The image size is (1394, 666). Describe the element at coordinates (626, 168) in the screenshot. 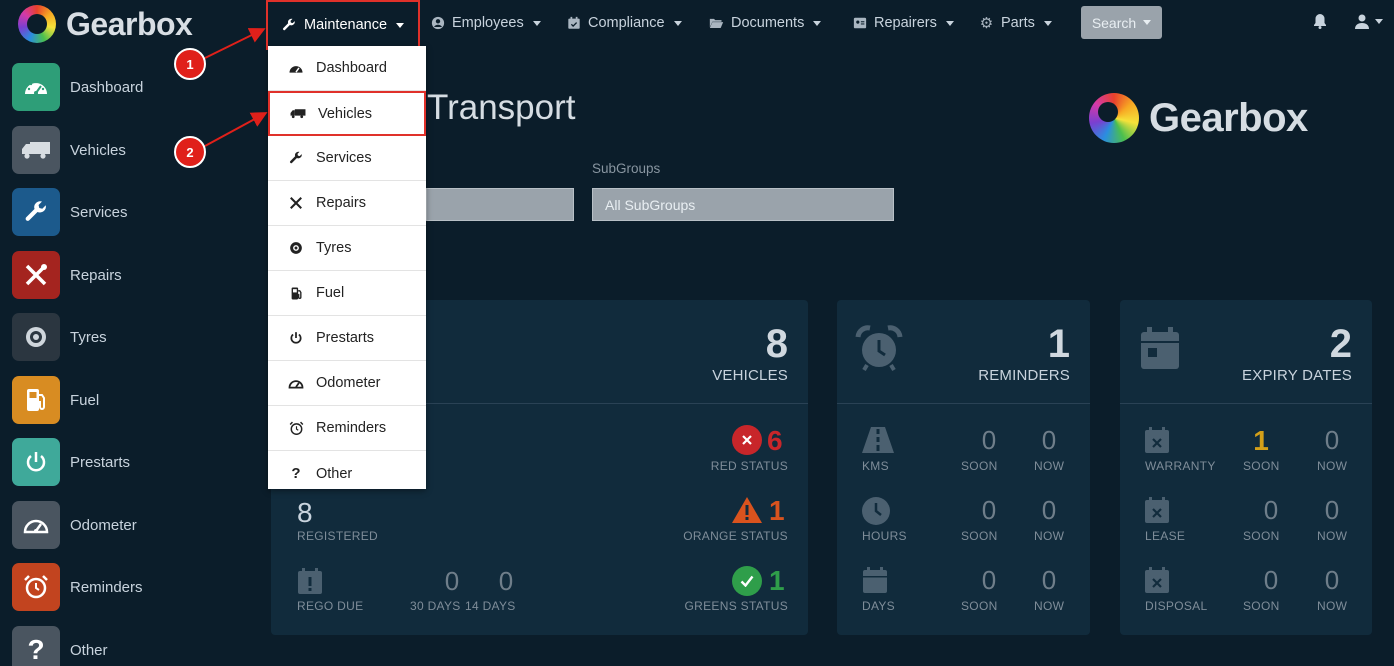

I see `subgroups-label: SubGroups` at that location.